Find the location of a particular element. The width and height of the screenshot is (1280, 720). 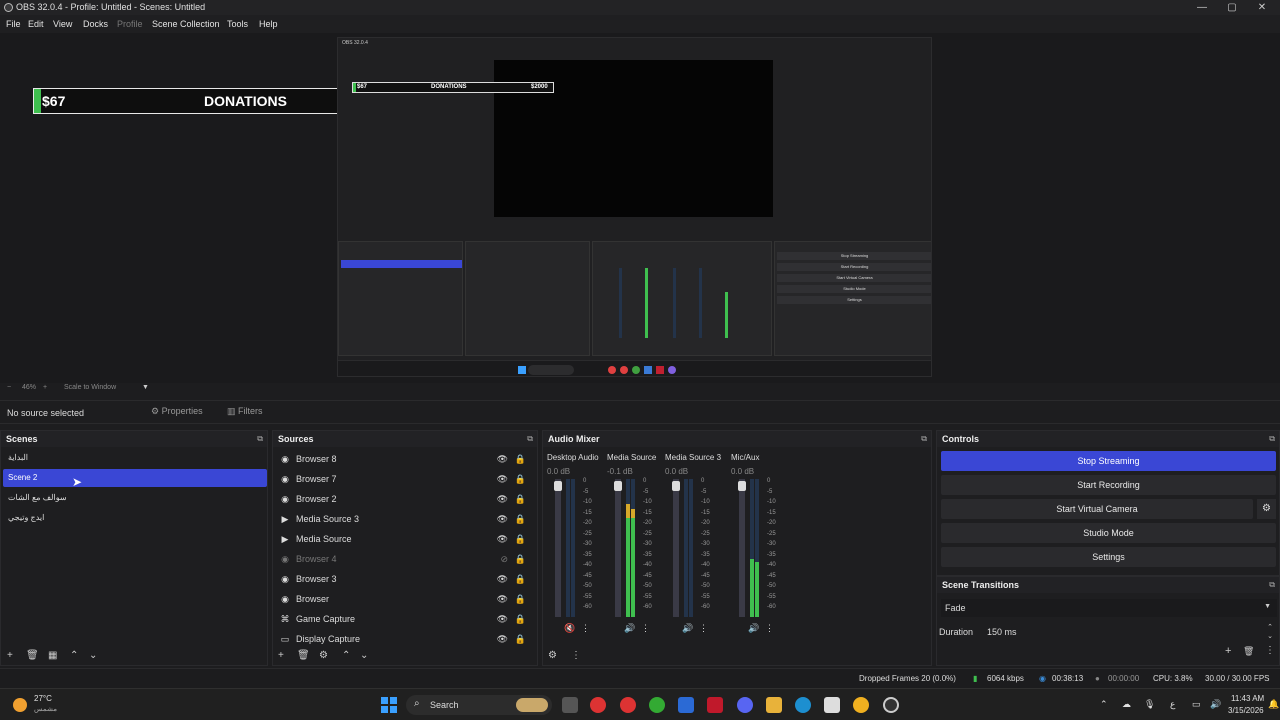

advanced-audio-icon: ⚙ is located at coordinates (552, 655).